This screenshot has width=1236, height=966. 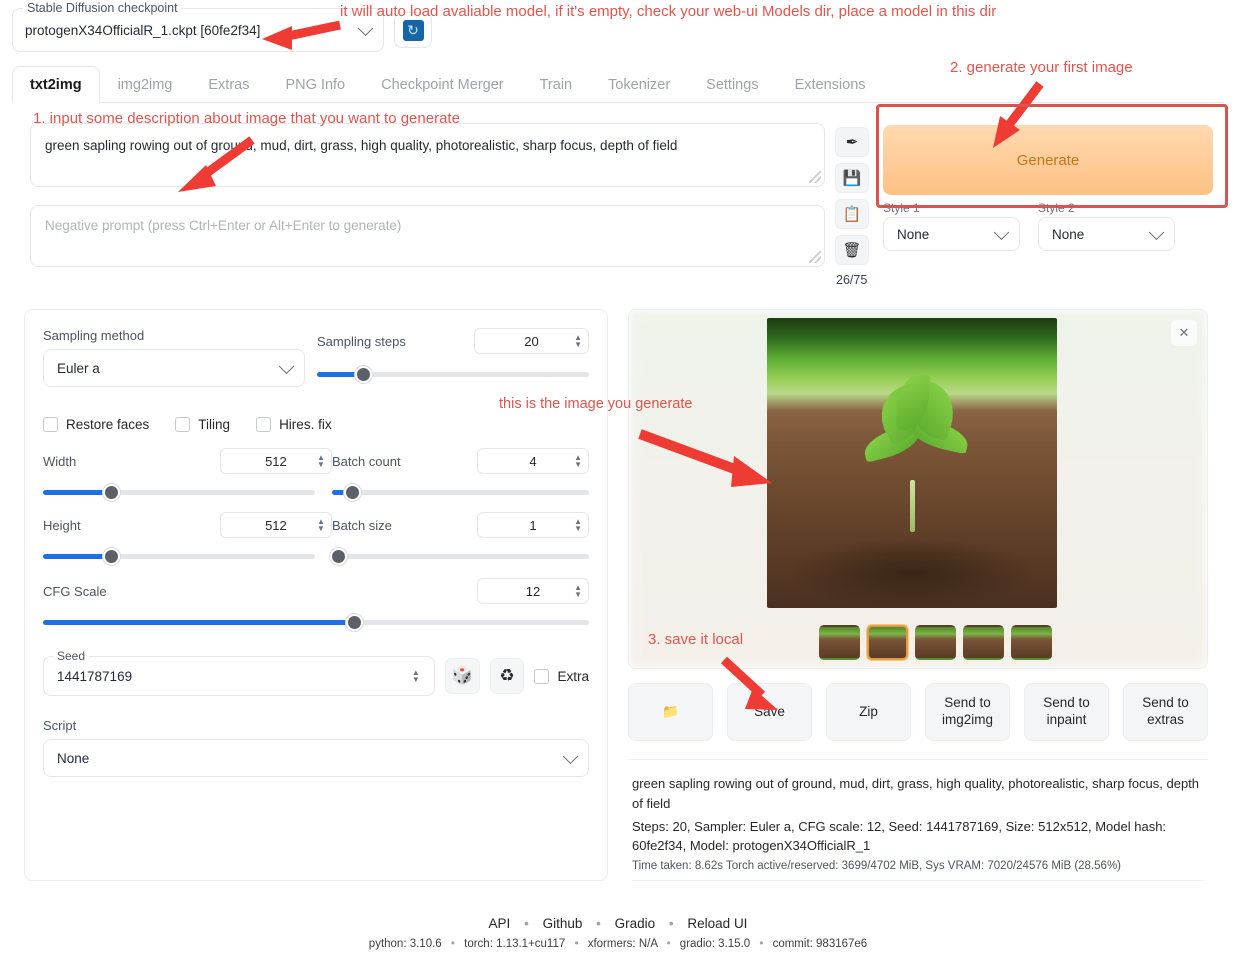 What do you see at coordinates (1165, 712) in the screenshot?
I see `send-to-extras-button: Send to extras` at bounding box center [1165, 712].